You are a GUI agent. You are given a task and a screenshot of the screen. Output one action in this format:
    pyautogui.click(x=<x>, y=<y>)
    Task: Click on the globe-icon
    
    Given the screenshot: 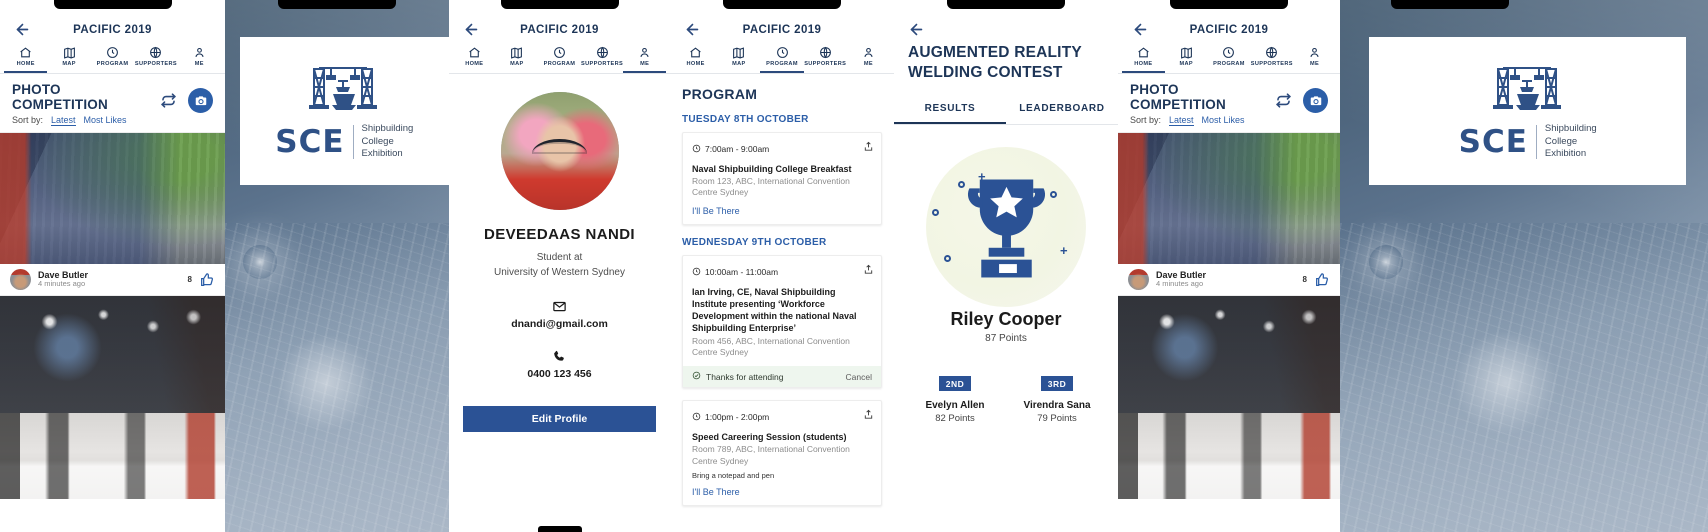 What is the action you would take?
    pyautogui.click(x=602, y=52)
    